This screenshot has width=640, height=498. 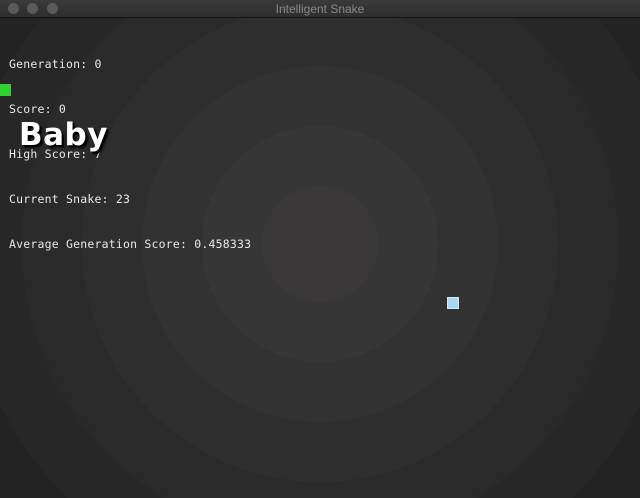 I want to click on current-snake-stat: Current Snake: 23, so click(x=70, y=199).